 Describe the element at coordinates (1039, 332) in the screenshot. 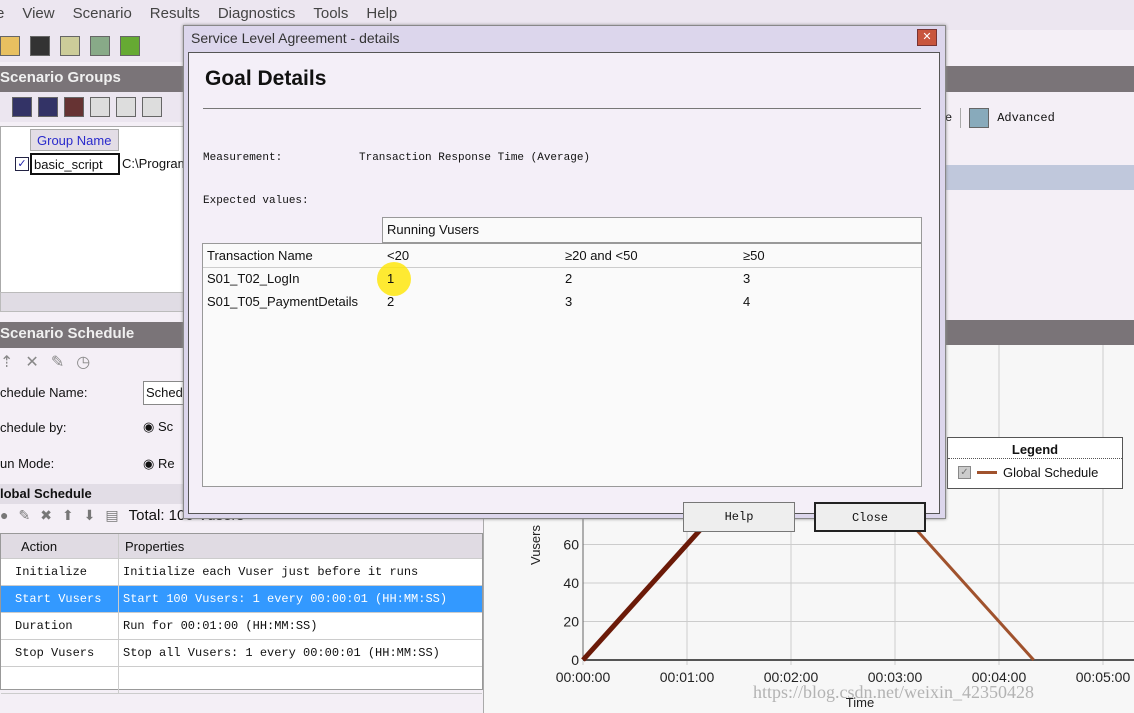

I see `right-lower-header` at that location.